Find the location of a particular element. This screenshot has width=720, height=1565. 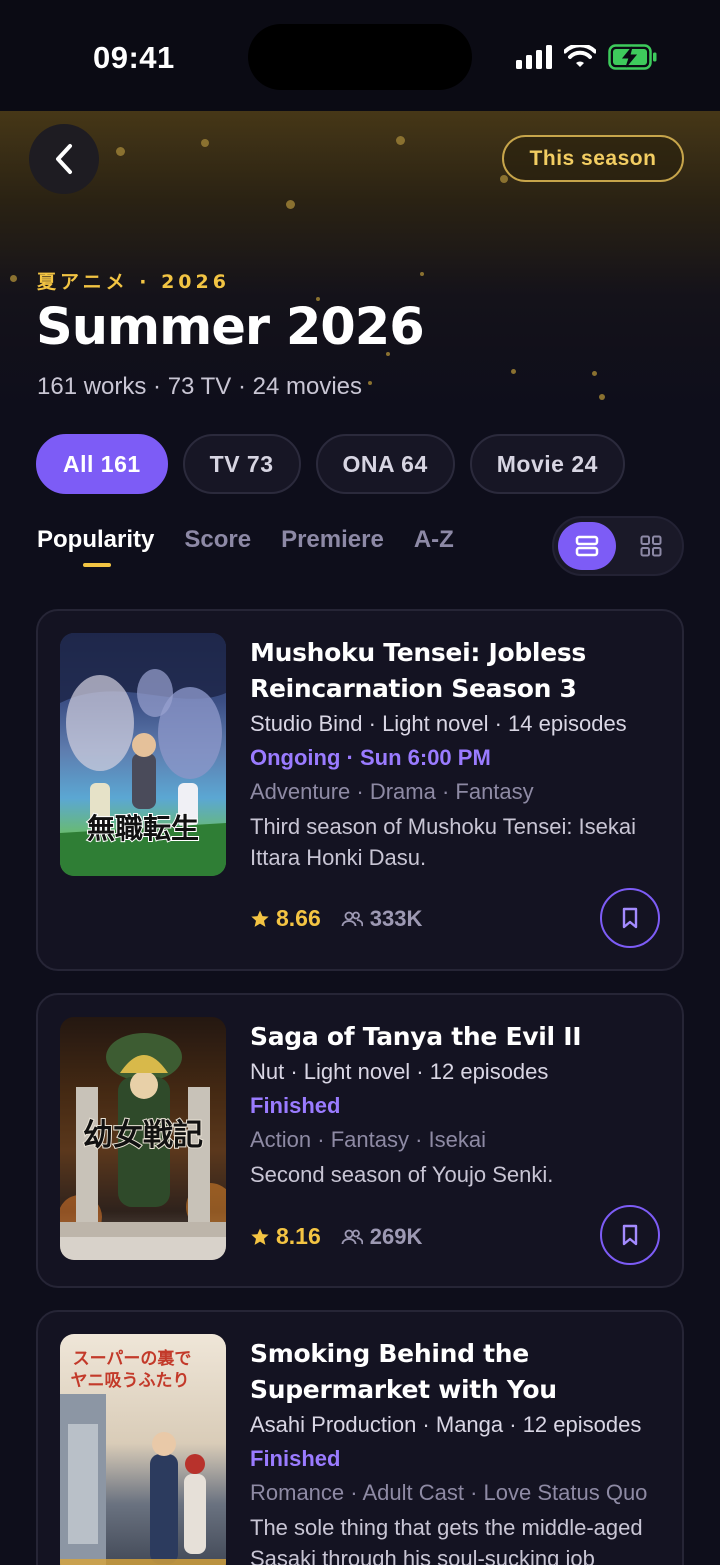

this-season-button: This season is located at coordinates (593, 158).